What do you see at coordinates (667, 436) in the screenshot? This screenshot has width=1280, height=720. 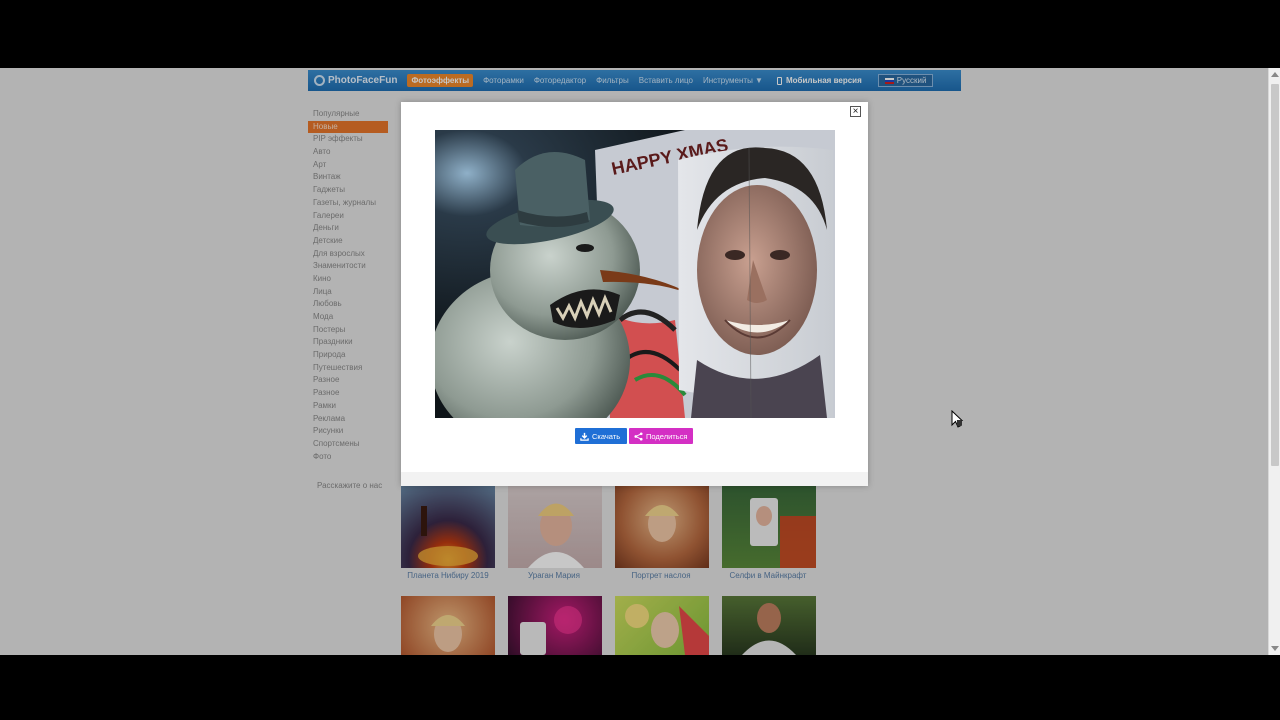 I see `share-label: Поделиться` at bounding box center [667, 436].